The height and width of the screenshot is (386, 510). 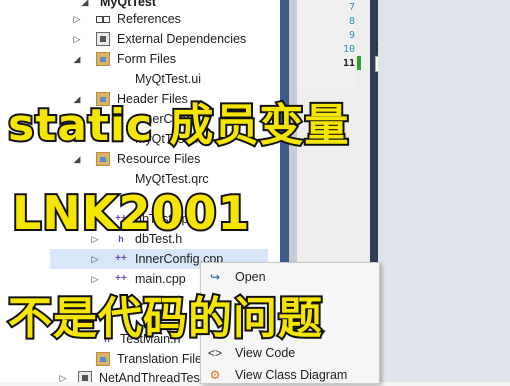 I want to click on menu-item-view-class-diagram: ⚙ View Class Diagram, so click(x=290, y=375).